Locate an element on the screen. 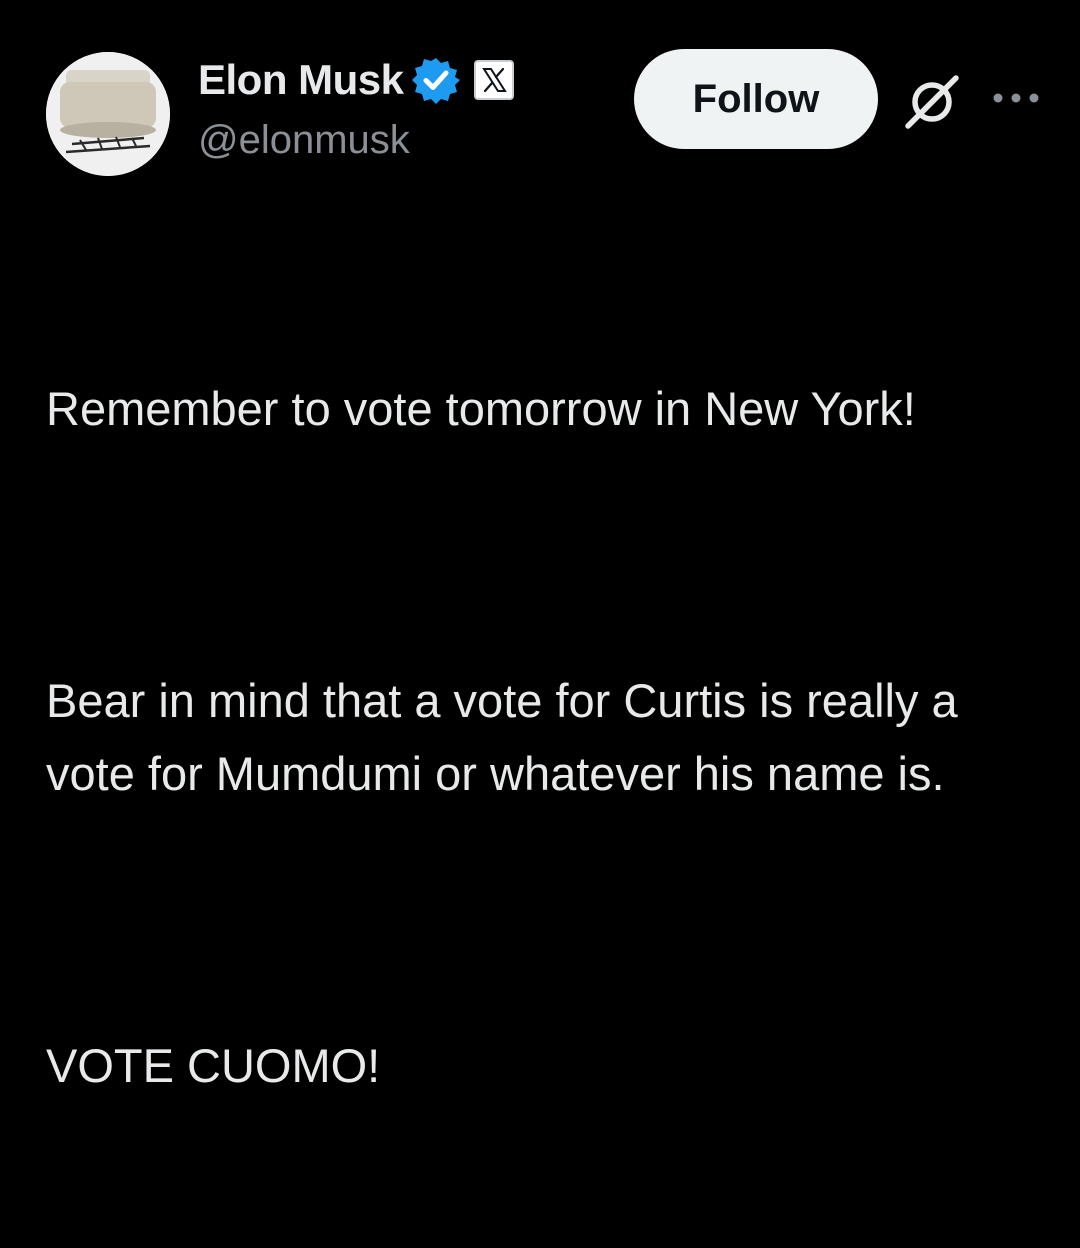 This screenshot has width=1080, height=1248. more-options-icon is located at coordinates (1018, 98).